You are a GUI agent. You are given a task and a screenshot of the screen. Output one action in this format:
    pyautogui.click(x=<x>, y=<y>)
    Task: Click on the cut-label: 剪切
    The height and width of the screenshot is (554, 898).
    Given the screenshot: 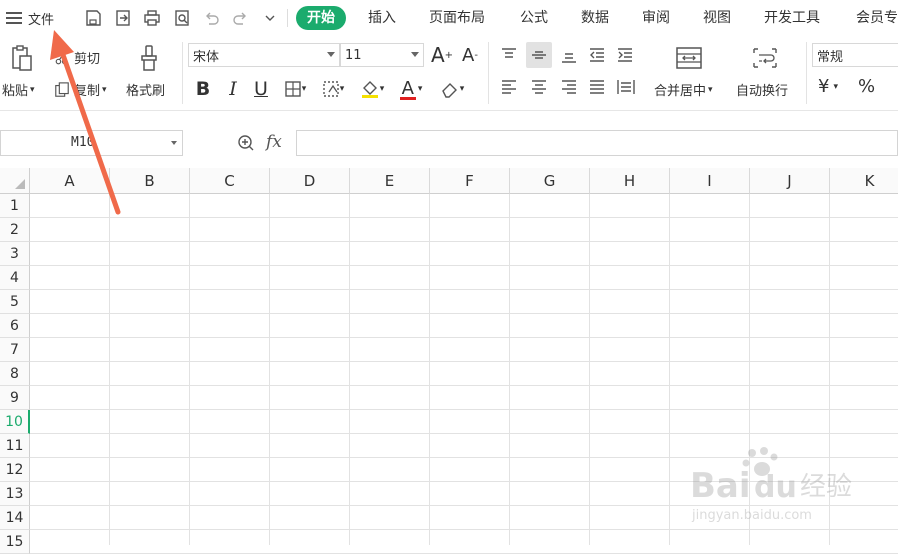 What is the action you would take?
    pyautogui.click(x=87, y=59)
    